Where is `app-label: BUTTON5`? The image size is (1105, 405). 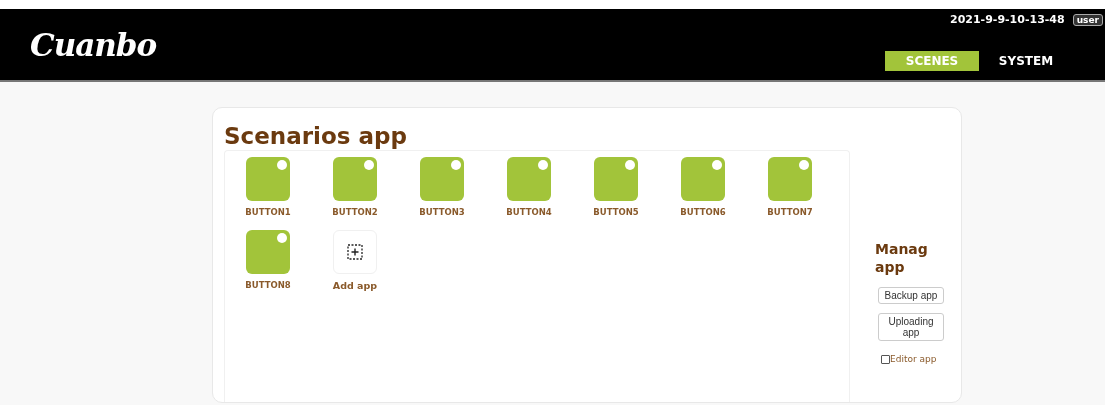
app-label: BUTTON5 is located at coordinates (616, 212).